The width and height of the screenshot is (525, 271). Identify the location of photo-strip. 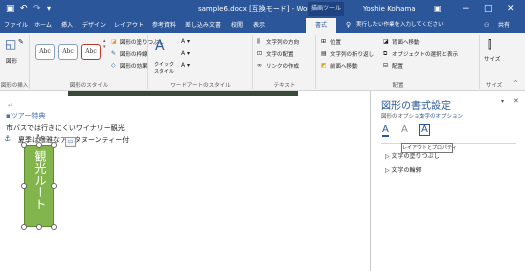
(183, 93).